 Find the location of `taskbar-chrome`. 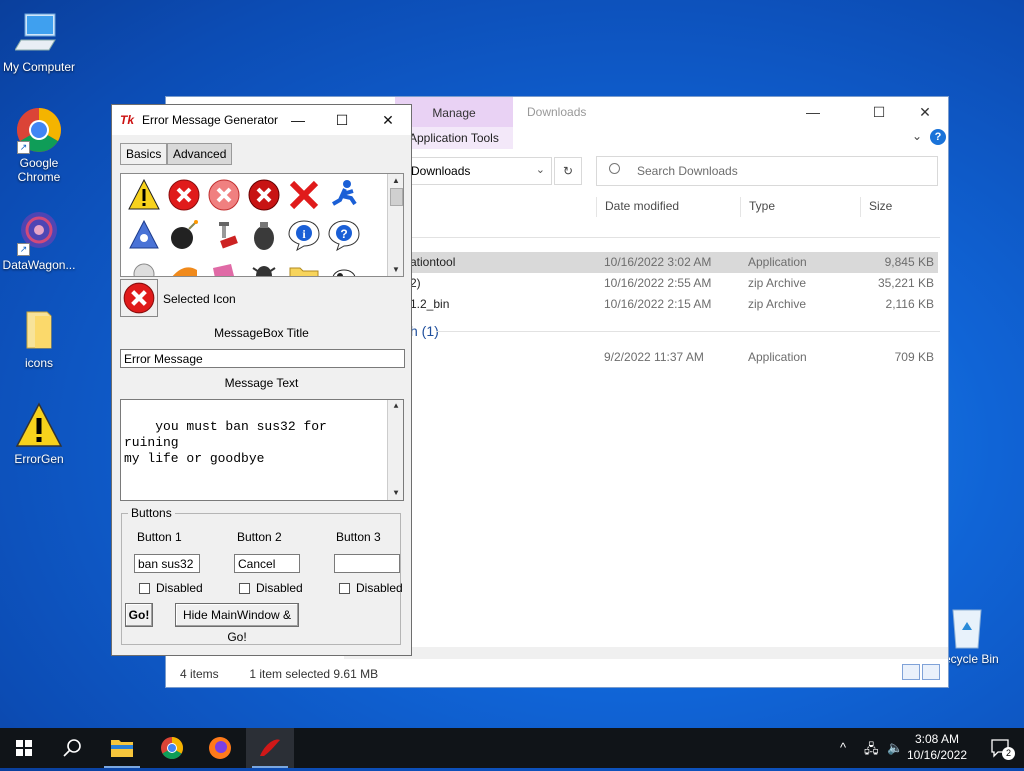

taskbar-chrome is located at coordinates (172, 748).